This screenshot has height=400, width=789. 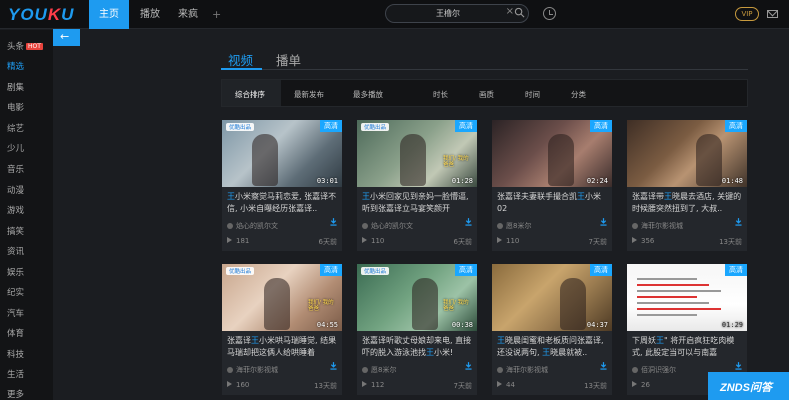 What do you see at coordinates (736, 270) in the screenshot?
I see `hd-badge: 高清` at bounding box center [736, 270].